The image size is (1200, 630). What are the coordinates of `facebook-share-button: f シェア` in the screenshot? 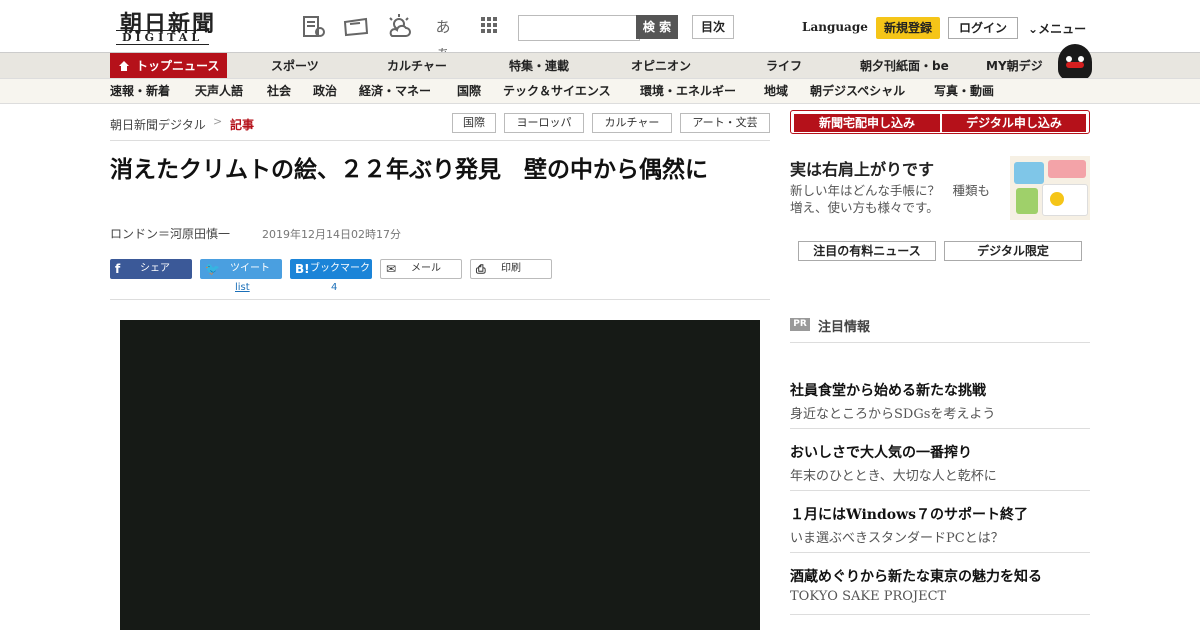 It's located at (151, 269).